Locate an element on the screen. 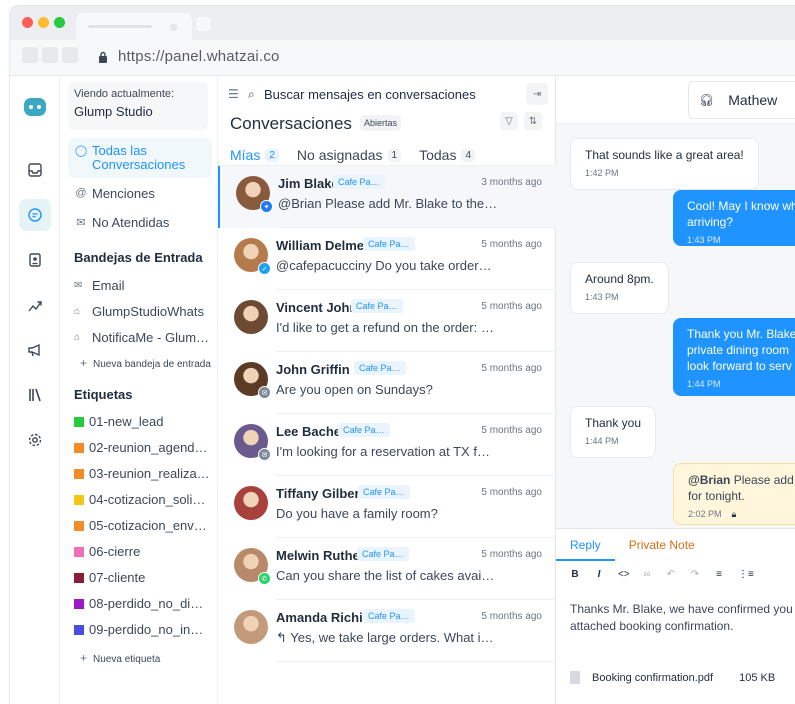  nav-unattended: ✉ No Atendidas is located at coordinates (140, 222).